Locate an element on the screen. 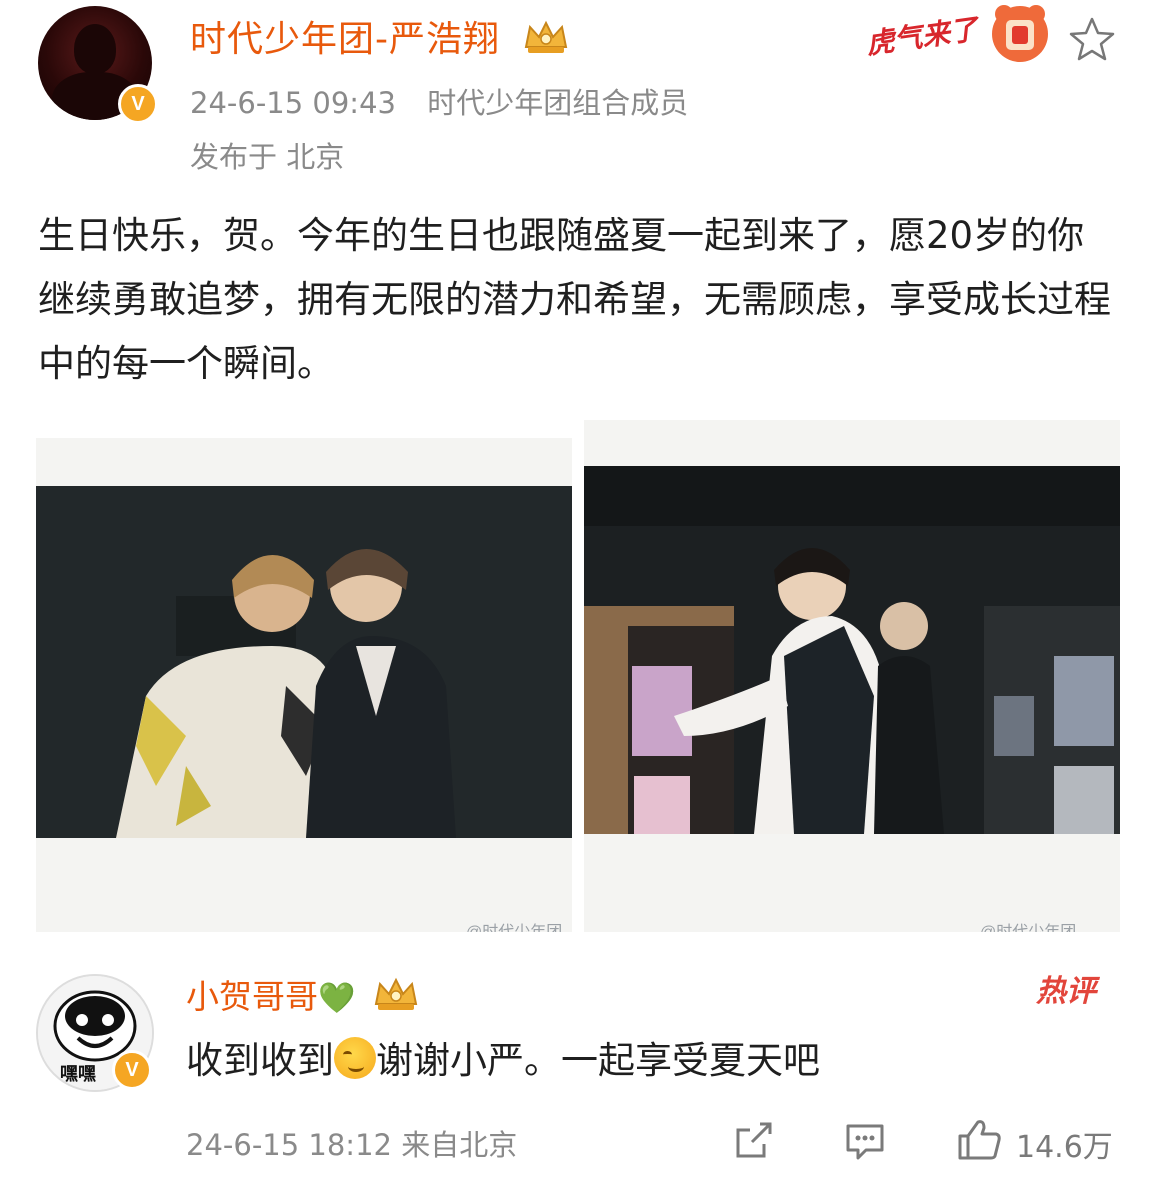 The height and width of the screenshot is (1192, 1156). photo-2-watermark: @时代少年团 is located at coordinates (1028, 925).